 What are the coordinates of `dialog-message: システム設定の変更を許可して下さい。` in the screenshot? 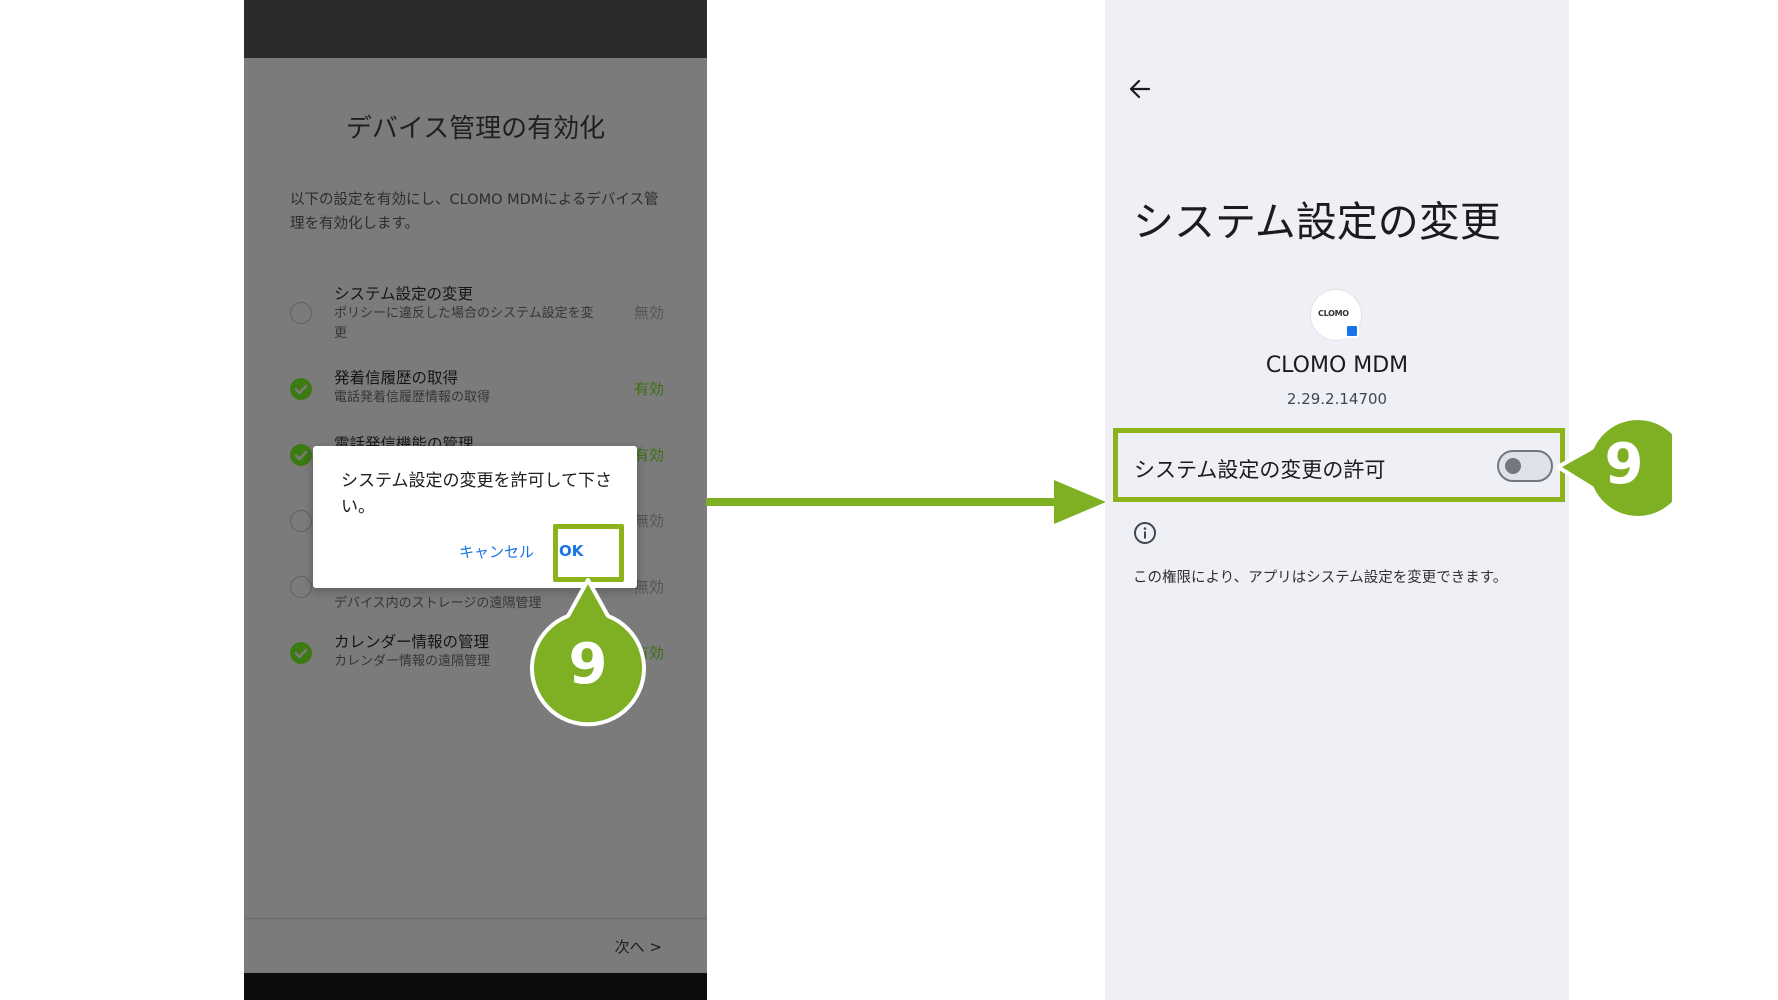 It's located at (476, 494).